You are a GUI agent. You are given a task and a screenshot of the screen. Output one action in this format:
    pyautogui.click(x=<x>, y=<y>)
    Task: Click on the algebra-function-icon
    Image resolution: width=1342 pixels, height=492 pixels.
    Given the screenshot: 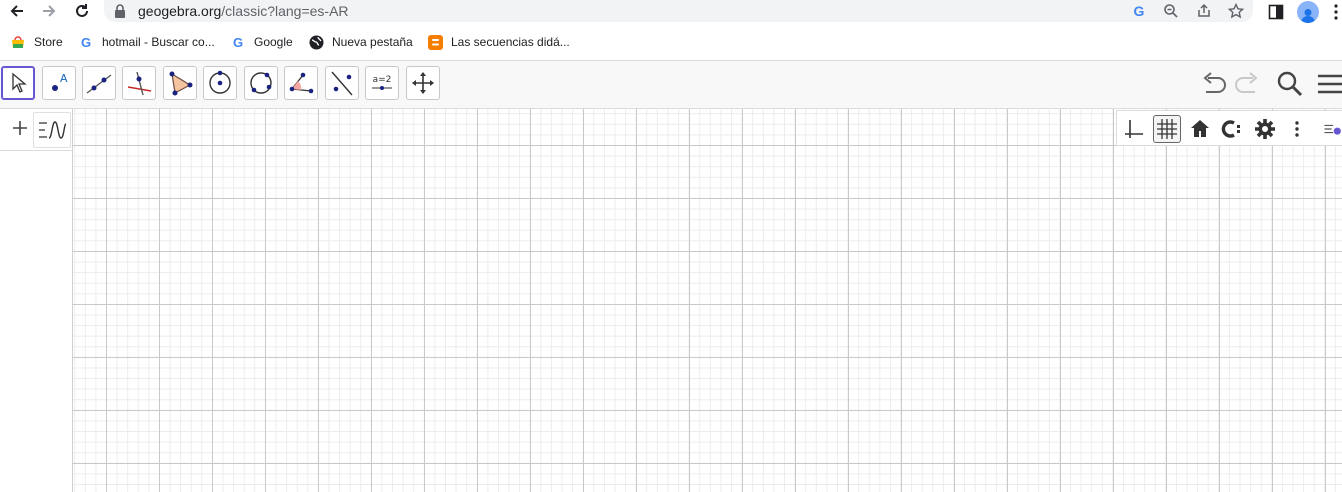 What is the action you would take?
    pyautogui.click(x=53, y=130)
    